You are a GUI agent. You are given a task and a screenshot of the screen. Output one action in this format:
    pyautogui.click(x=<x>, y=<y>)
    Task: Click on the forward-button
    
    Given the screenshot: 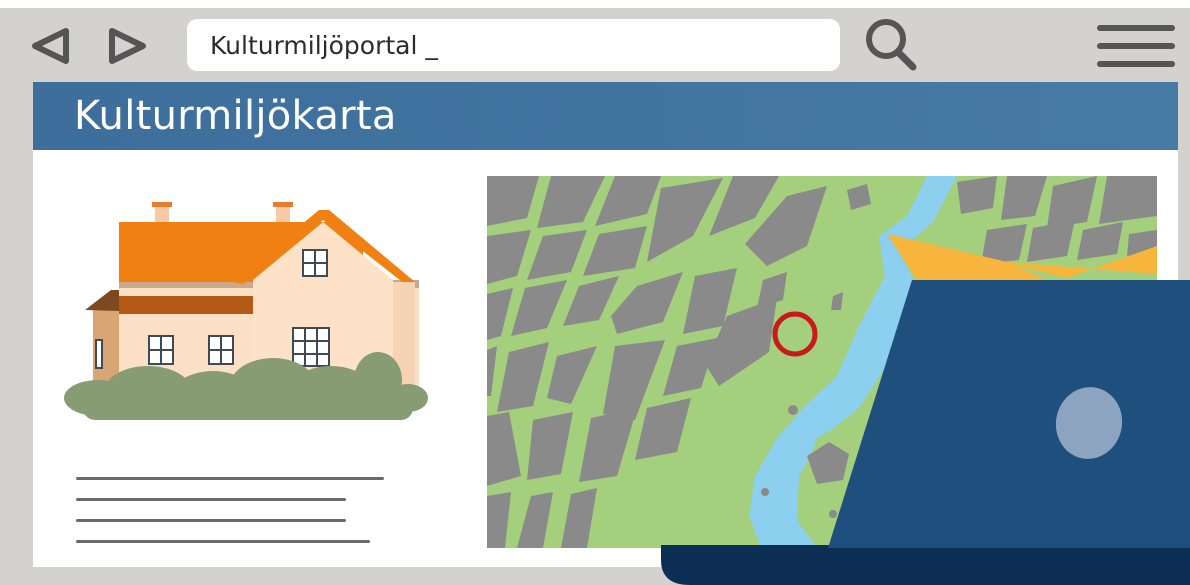 What is the action you would take?
    pyautogui.click(x=128, y=46)
    